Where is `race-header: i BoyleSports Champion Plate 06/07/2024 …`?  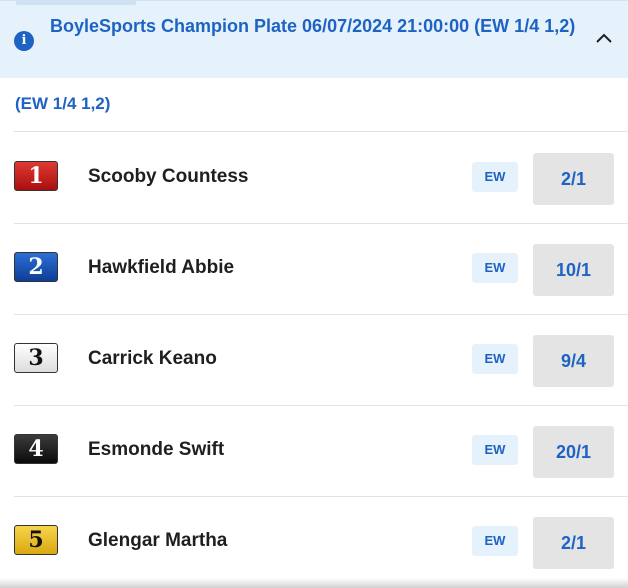
race-header: i BoyleSports Champion Plate 06/07/2024 … is located at coordinates (314, 39).